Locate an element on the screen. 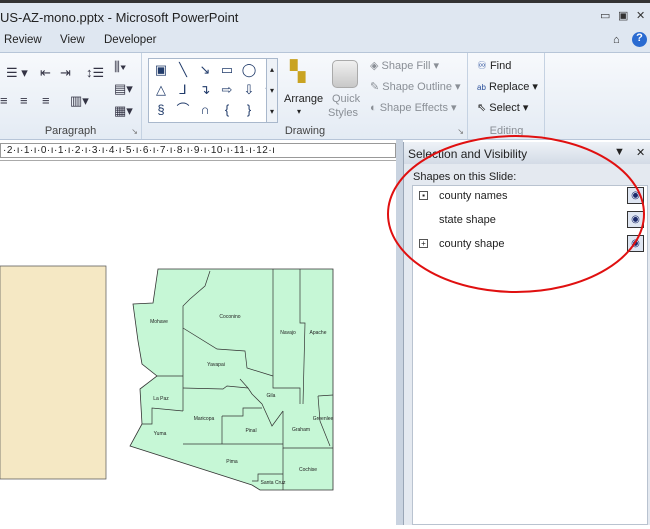 This screenshot has width=650, height=529. curve-shape-icon: ∩ is located at coordinates (205, 110).